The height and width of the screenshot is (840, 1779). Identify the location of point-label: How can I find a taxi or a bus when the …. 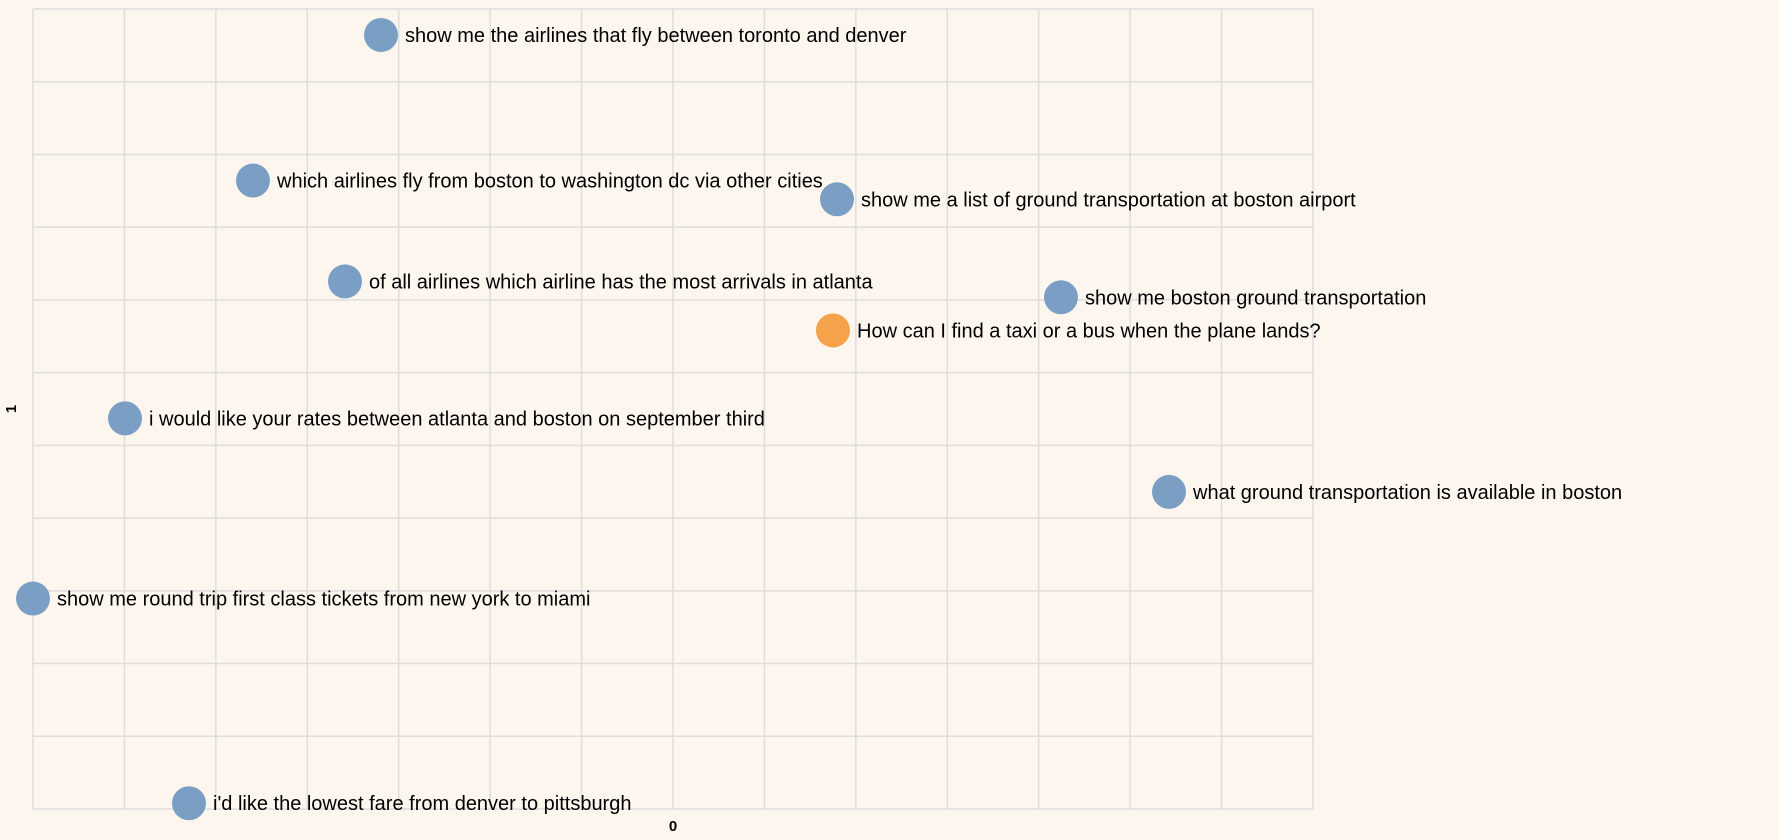
(1089, 331).